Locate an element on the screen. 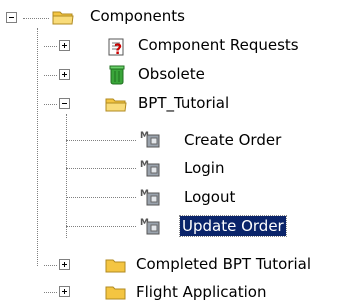  trash-can-icon is located at coordinates (119, 74).